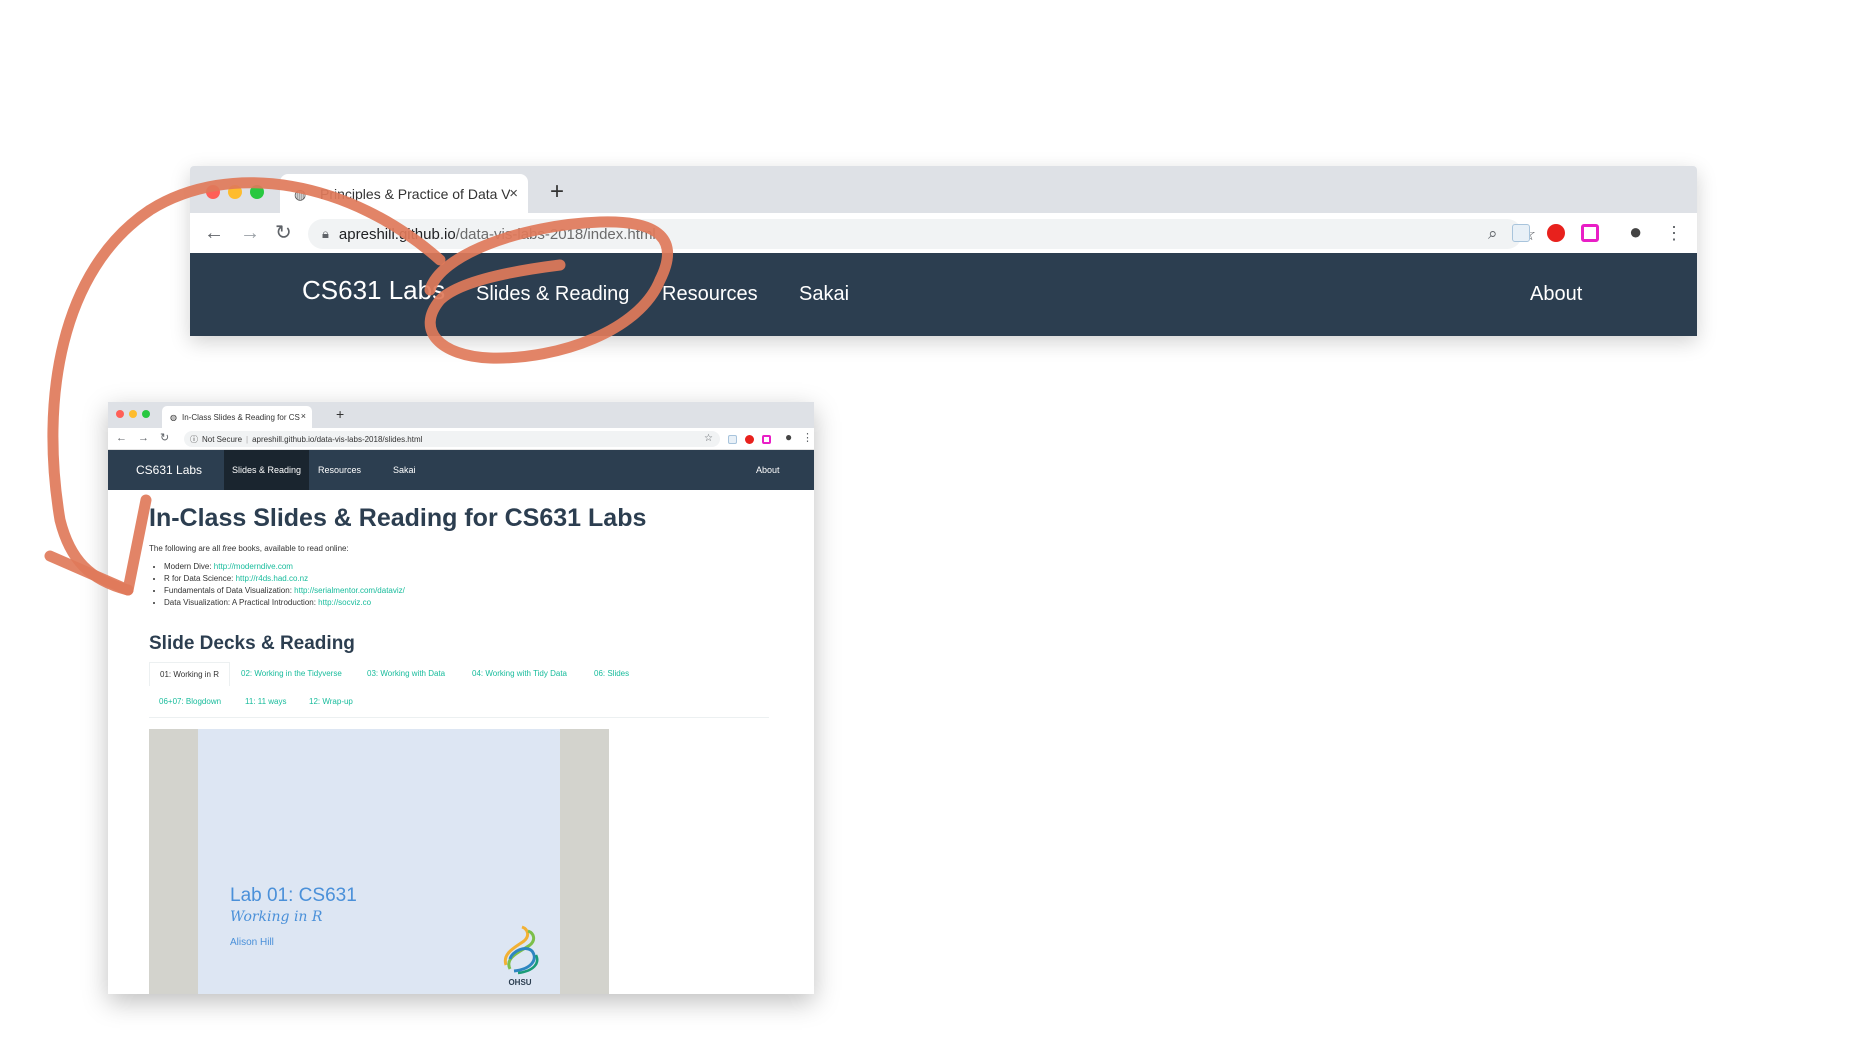 The width and height of the screenshot is (1870, 1052). Describe the element at coordinates (190, 702) in the screenshot. I see `tab-deck-06-07: 06+07: Blogdown` at that location.